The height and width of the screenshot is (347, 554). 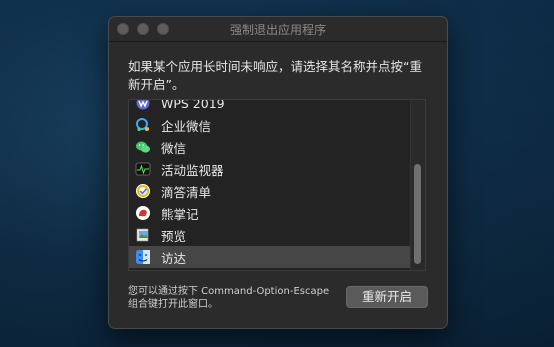 I want to click on app-name: 访达, so click(x=174, y=258).